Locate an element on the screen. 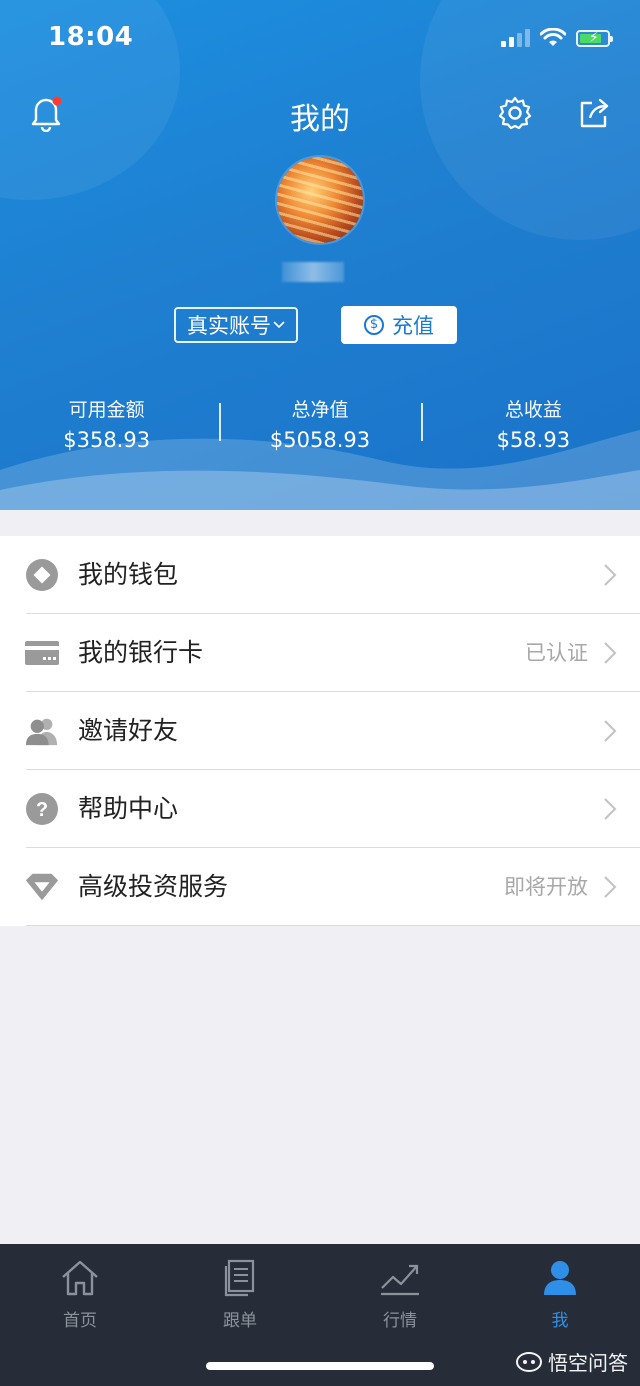 This screenshot has height=1386, width=640. dollar-icon: $ is located at coordinates (374, 325).